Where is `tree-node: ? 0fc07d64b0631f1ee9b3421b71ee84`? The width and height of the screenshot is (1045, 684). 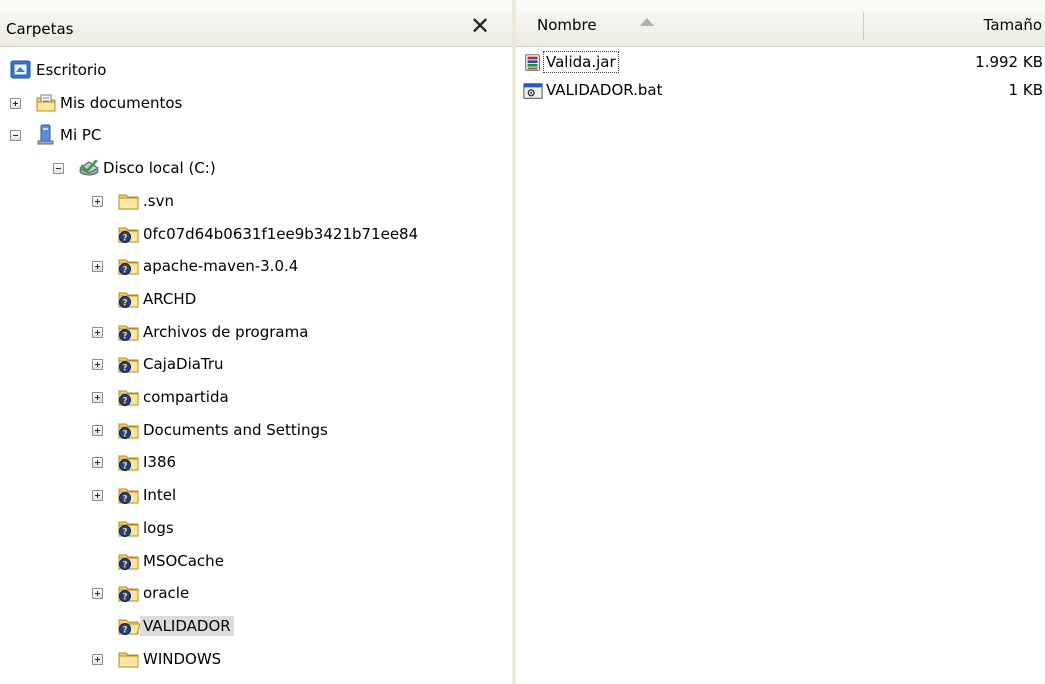
tree-node: ? 0fc07d64b0631f1ee9b3421b71ee84 is located at coordinates (256, 236).